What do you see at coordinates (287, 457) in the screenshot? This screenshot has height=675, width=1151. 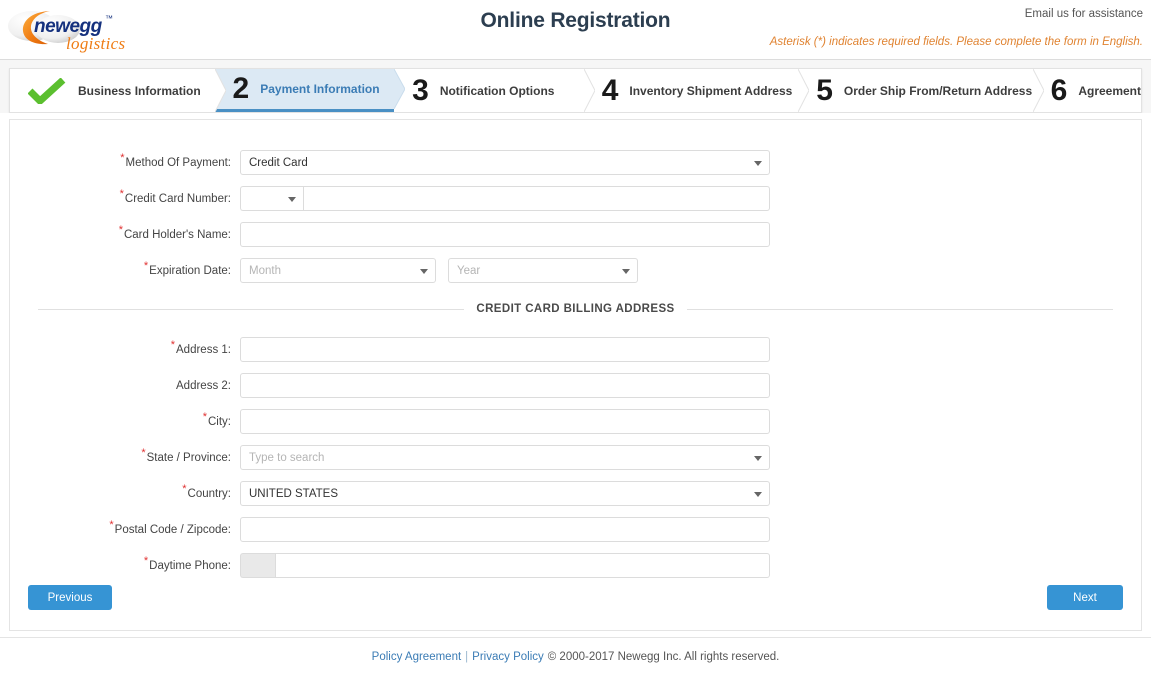 I see `placeholder-state-province: Type to search` at bounding box center [287, 457].